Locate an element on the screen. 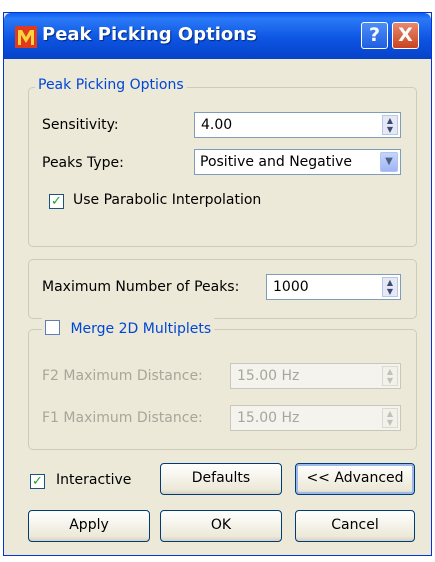 This screenshot has height=562, width=435. window-title: Peak Picking Options is located at coordinates (149, 34).